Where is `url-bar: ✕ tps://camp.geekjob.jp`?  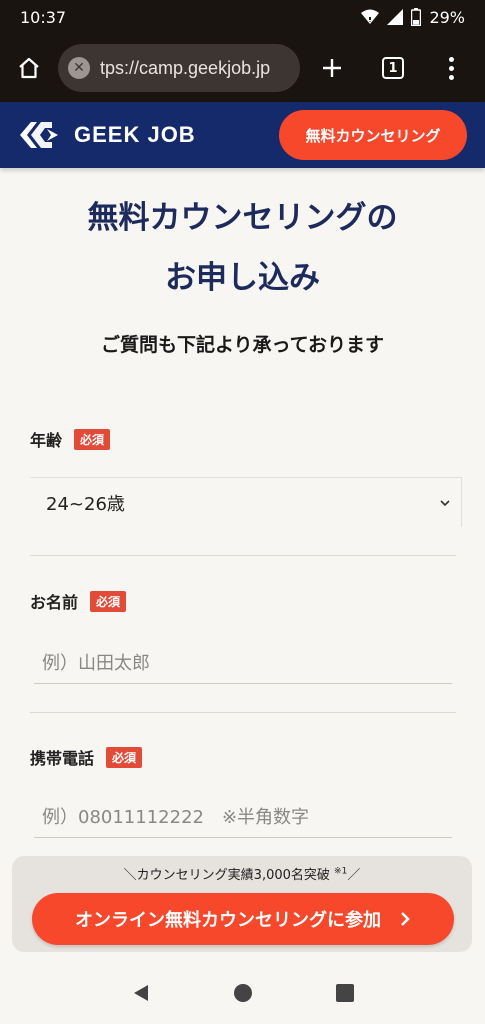
url-bar: ✕ tps://camp.geekjob.jp is located at coordinates (179, 68).